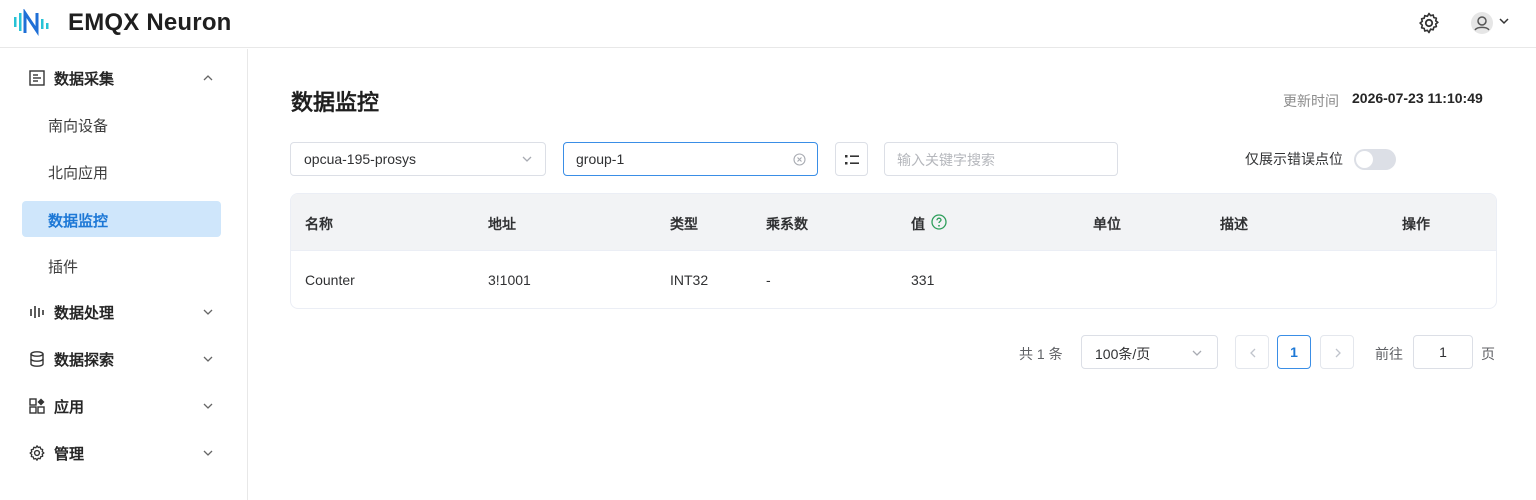 The width and height of the screenshot is (1536, 500). I want to click on update-time-label: 更新时间, so click(1311, 101).